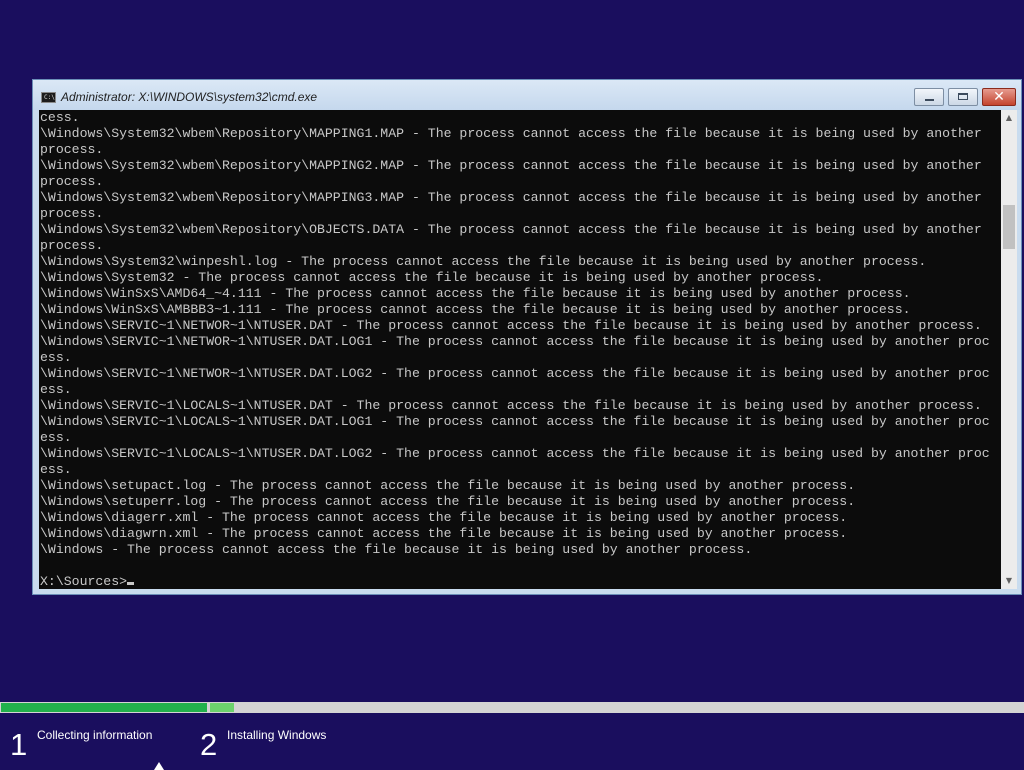 The image size is (1024, 770). I want to click on step-label: Installing Windows, so click(277, 735).